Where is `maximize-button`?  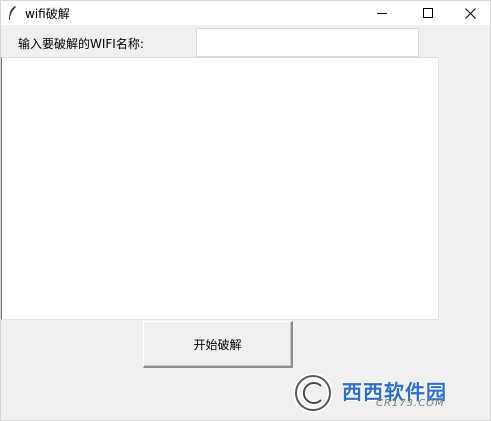
maximize-button is located at coordinates (428, 13).